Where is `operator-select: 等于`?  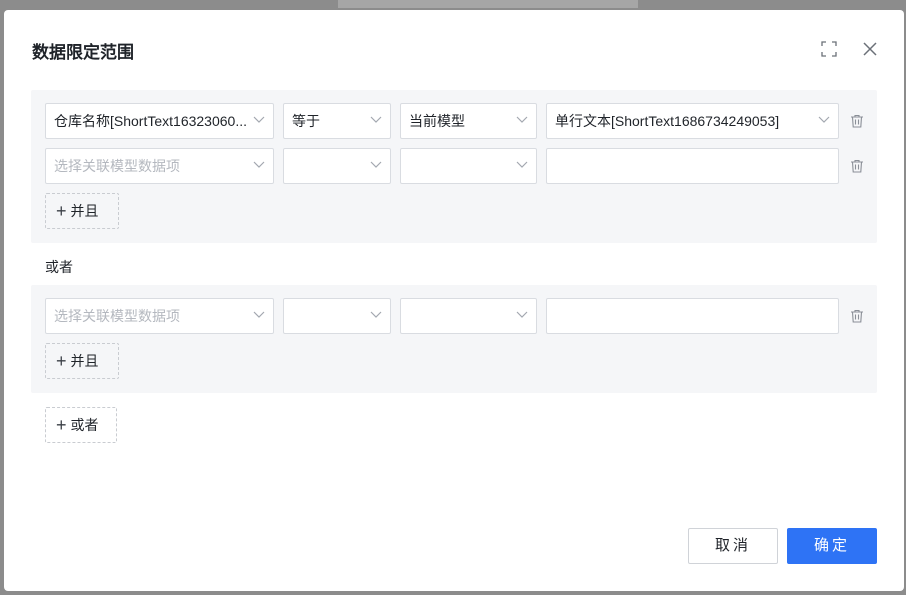 operator-select: 等于 is located at coordinates (337, 121).